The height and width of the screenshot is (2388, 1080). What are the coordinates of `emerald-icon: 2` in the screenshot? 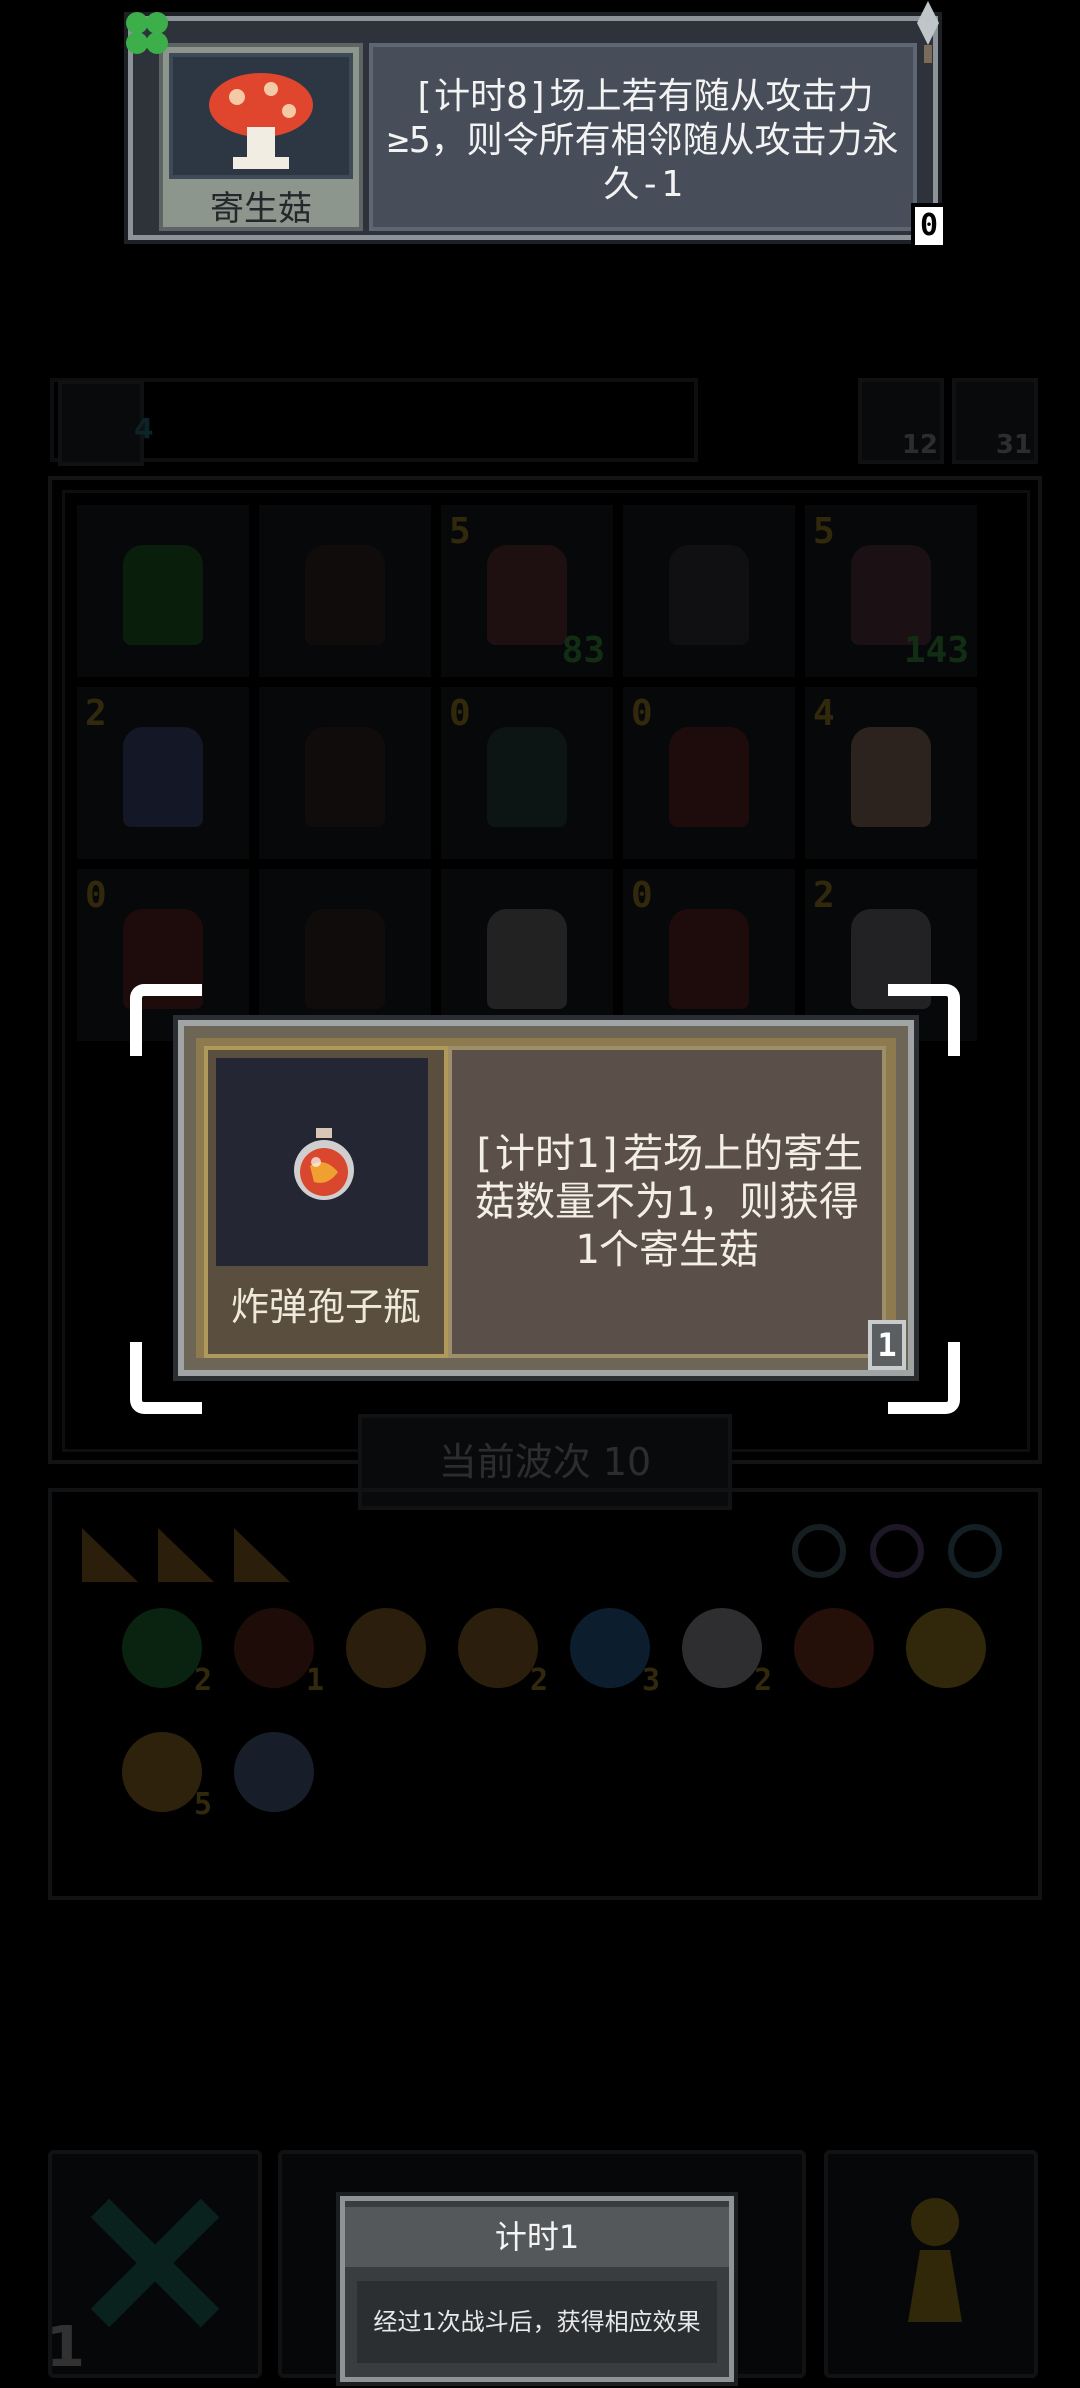 It's located at (167, 1653).